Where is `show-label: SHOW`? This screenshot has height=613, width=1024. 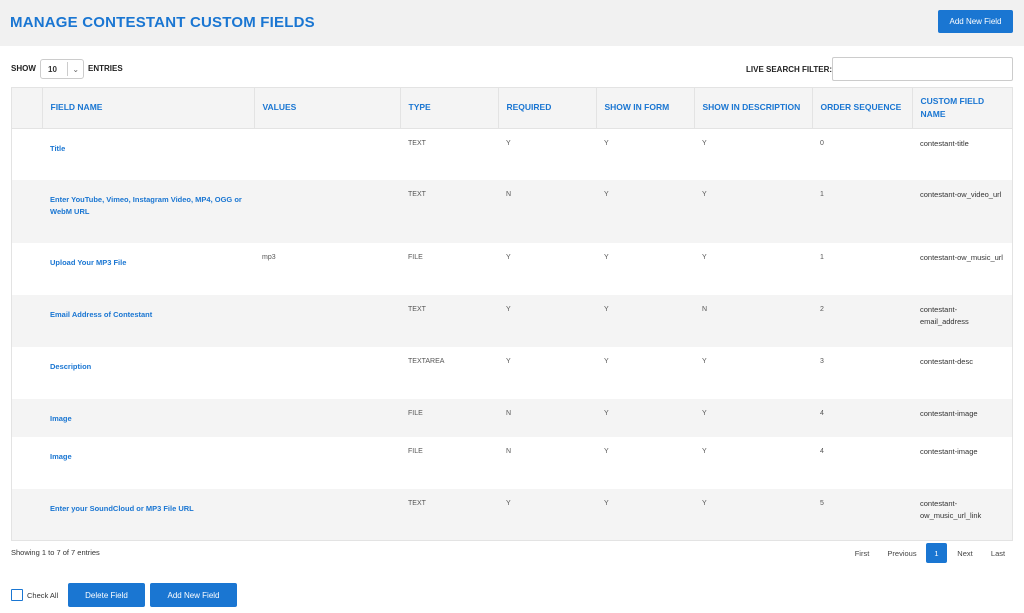 show-label: SHOW is located at coordinates (23, 68).